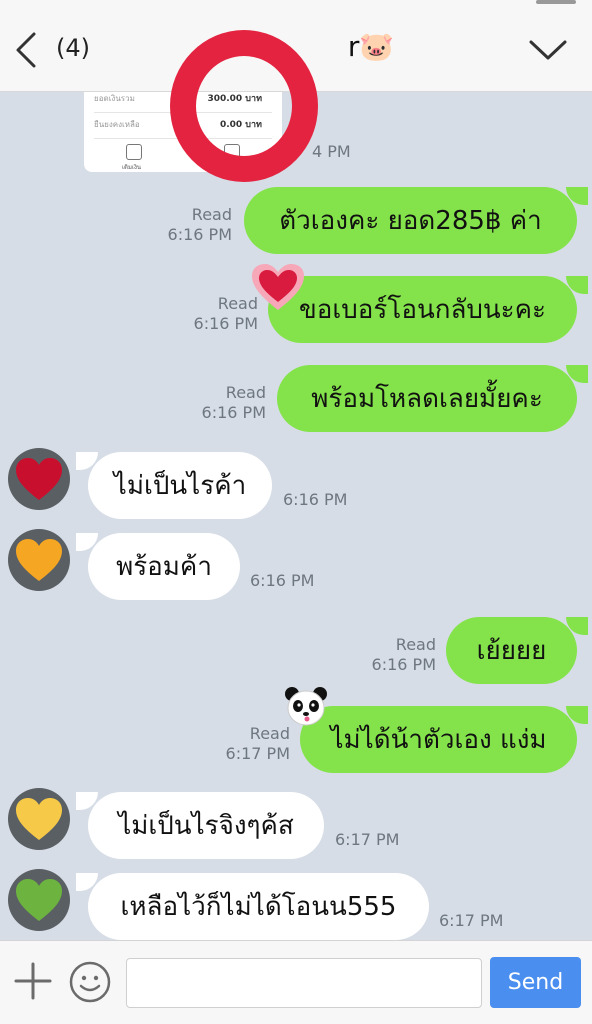 The width and height of the screenshot is (592, 1024). What do you see at coordinates (180, 485) in the screenshot?
I see `incoming-message: ไม่เป็นไรค้า` at bounding box center [180, 485].